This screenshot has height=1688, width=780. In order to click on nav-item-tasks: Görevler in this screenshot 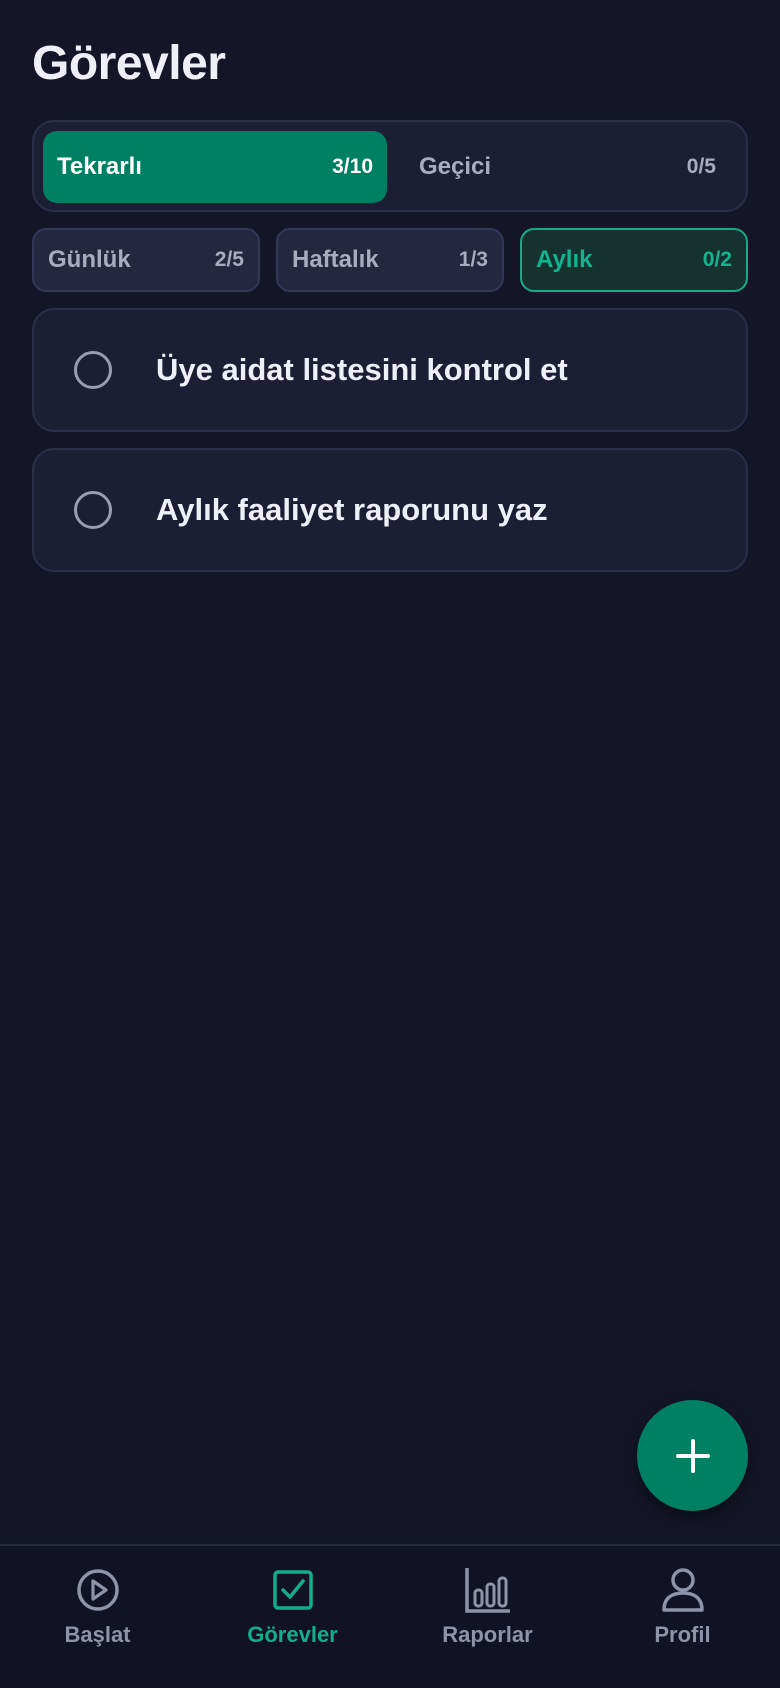, I will do `click(292, 1619)`.